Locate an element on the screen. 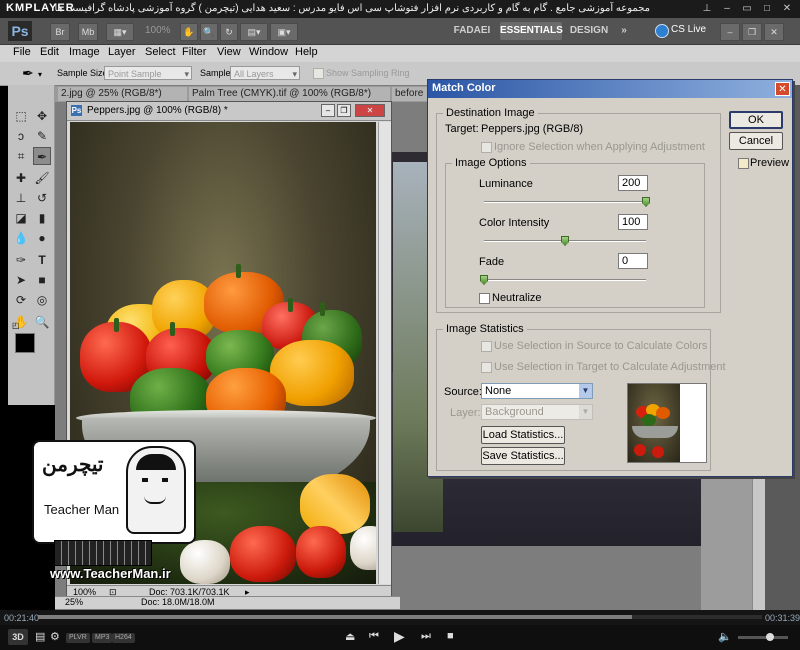  screen-mode-icon: ▣▾ is located at coordinates (284, 32).